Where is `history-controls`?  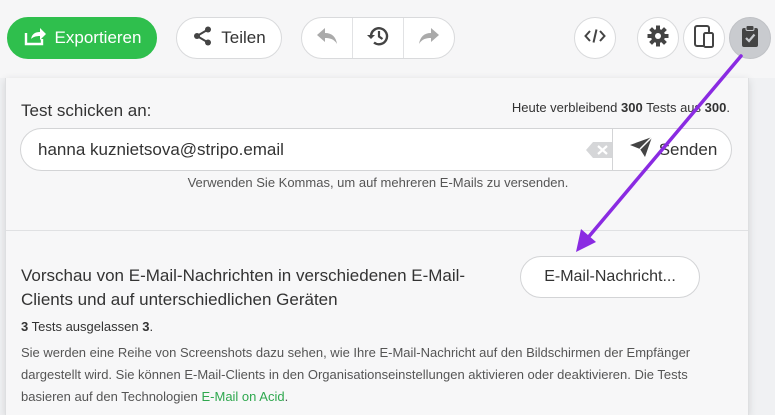 history-controls is located at coordinates (378, 38).